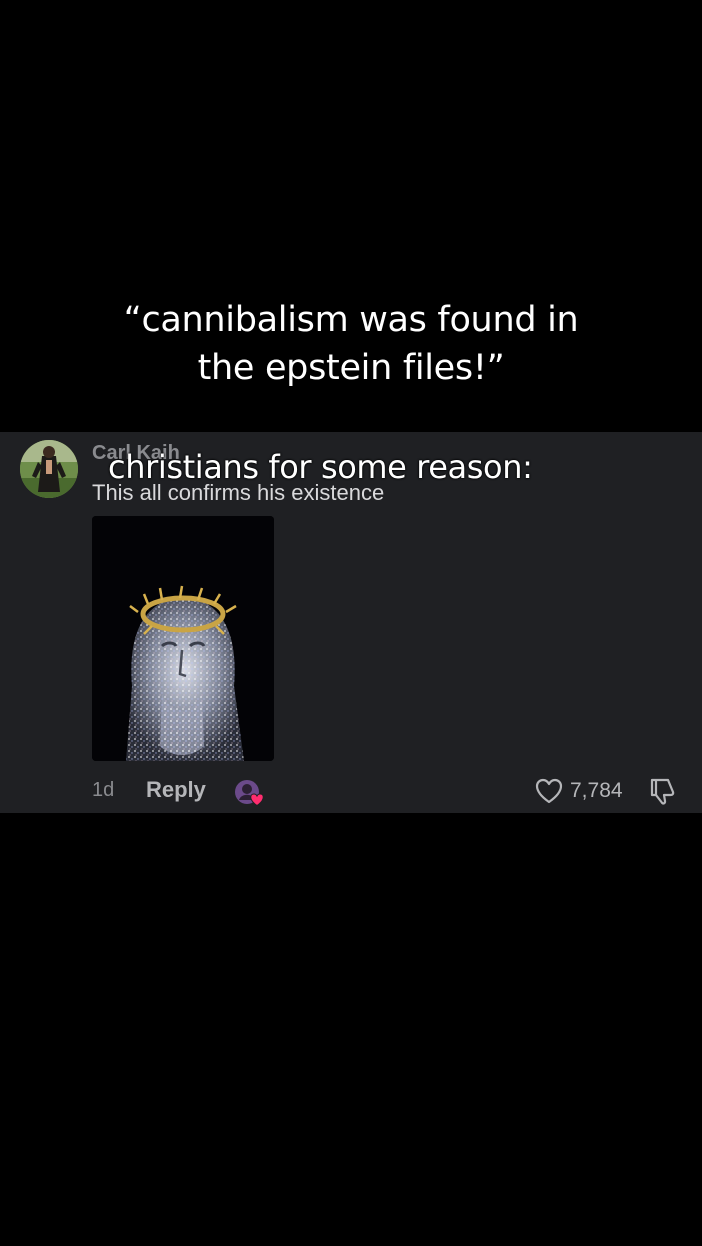 The width and height of the screenshot is (702, 1246). I want to click on thumbs-down-icon, so click(662, 791).